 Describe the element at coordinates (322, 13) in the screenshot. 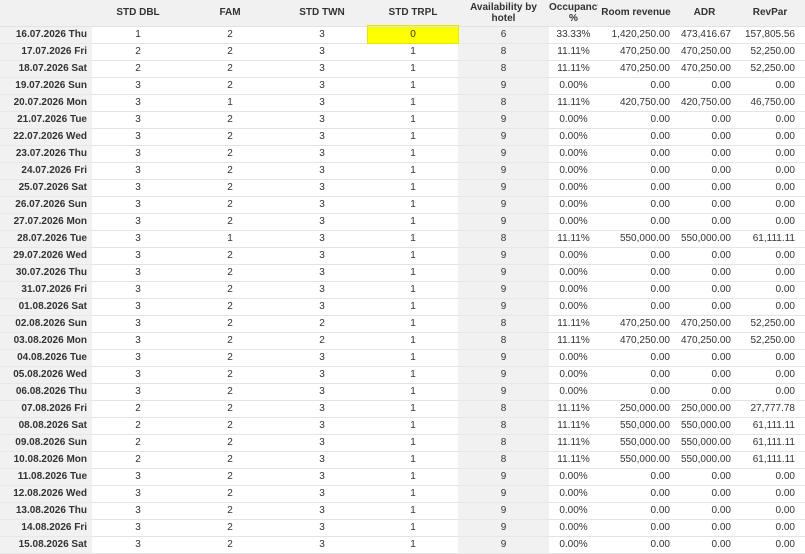

I see `column-header-std-twn: STD TWN` at that location.